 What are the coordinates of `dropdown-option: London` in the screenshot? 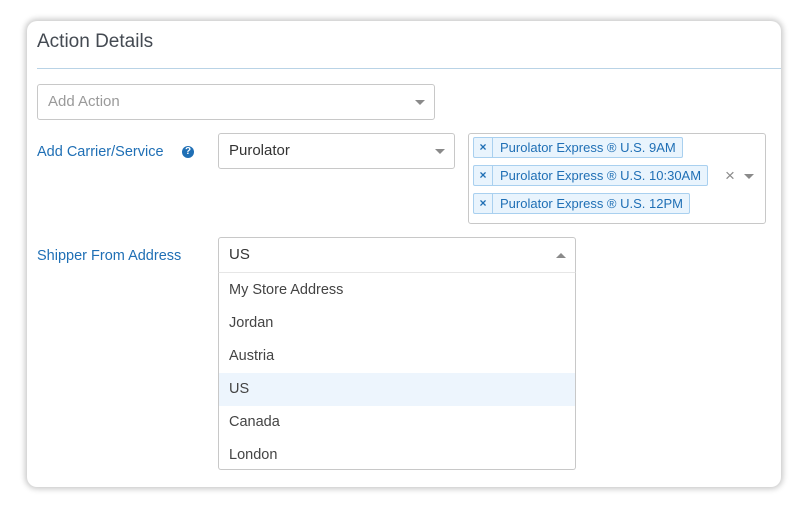 It's located at (397, 455).